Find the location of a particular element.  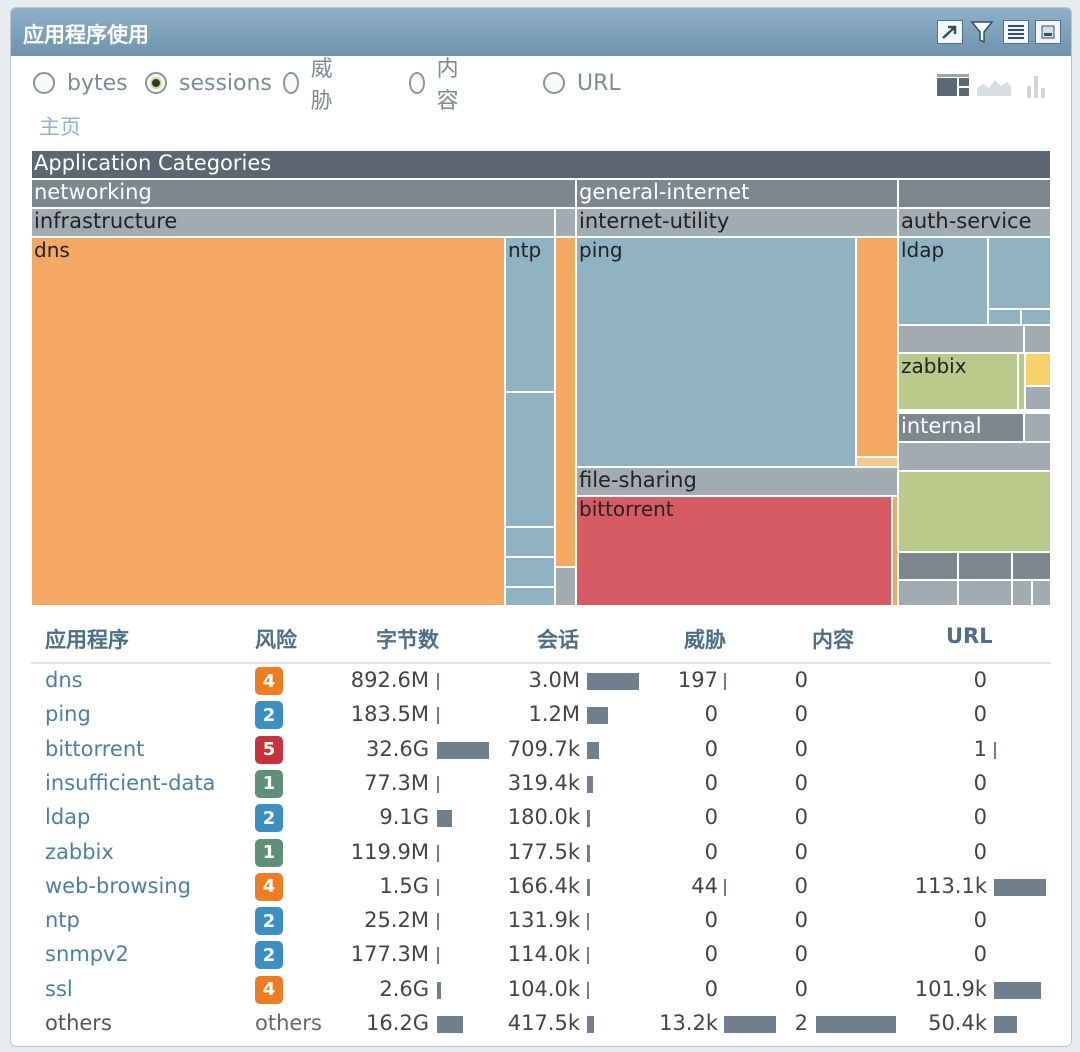

table-row: ldap 2 9.1G 180.0k 0 0 0 is located at coordinates (541, 818).